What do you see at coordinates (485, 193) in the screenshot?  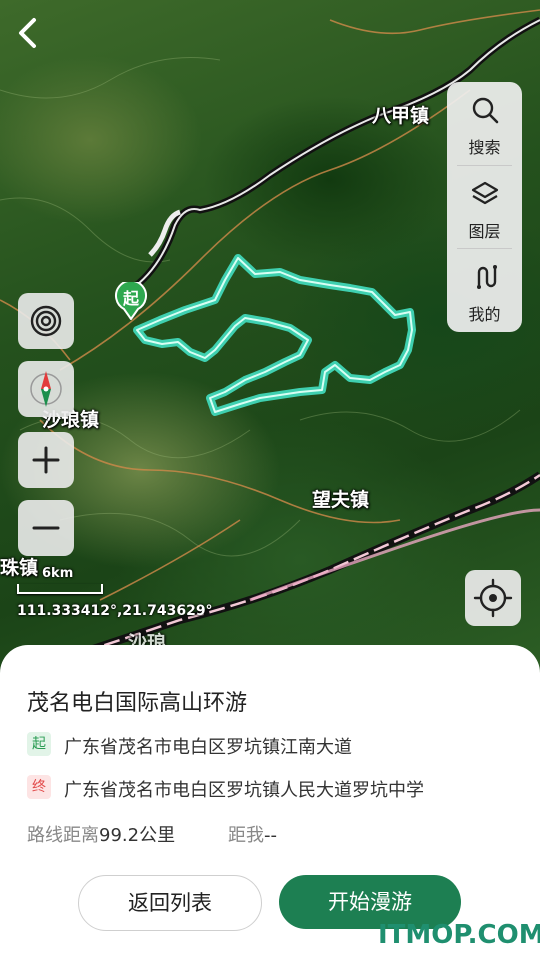 I see `layers-icon` at bounding box center [485, 193].